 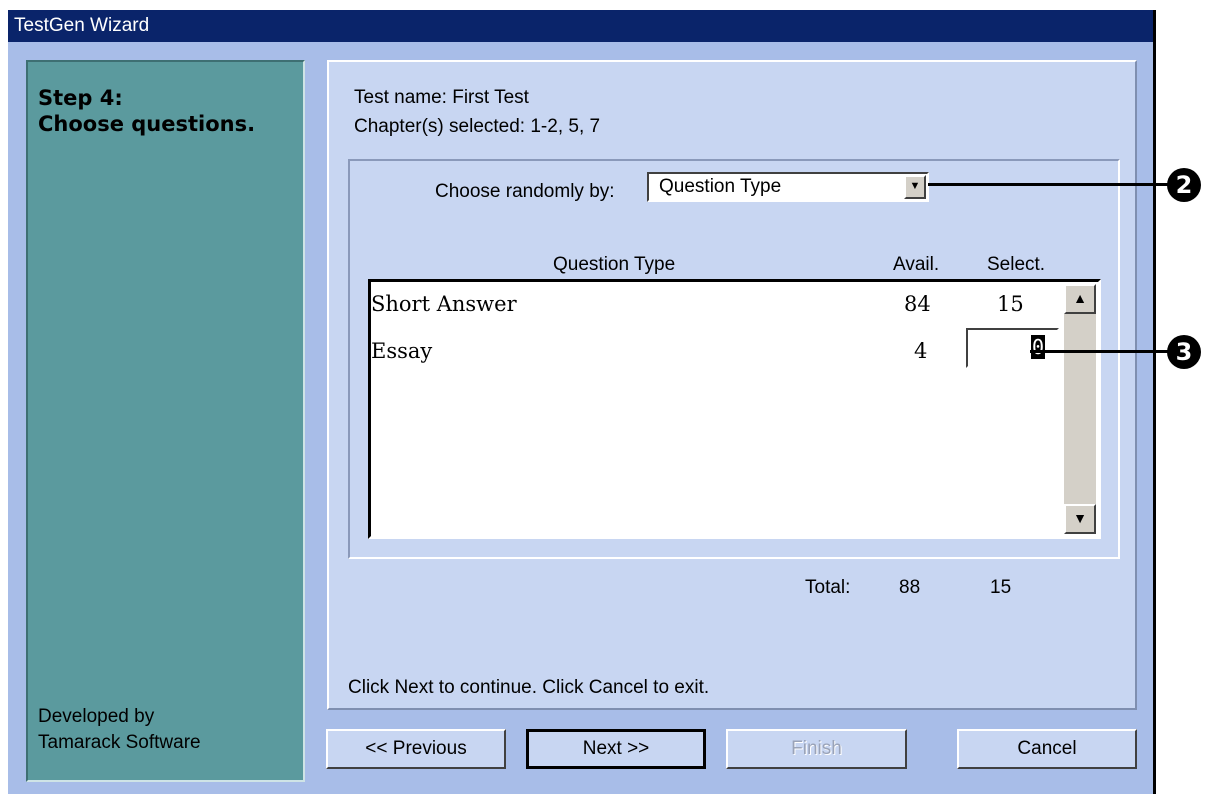 I want to click on random-by-label: Choose randomly by:, so click(x=525, y=191).